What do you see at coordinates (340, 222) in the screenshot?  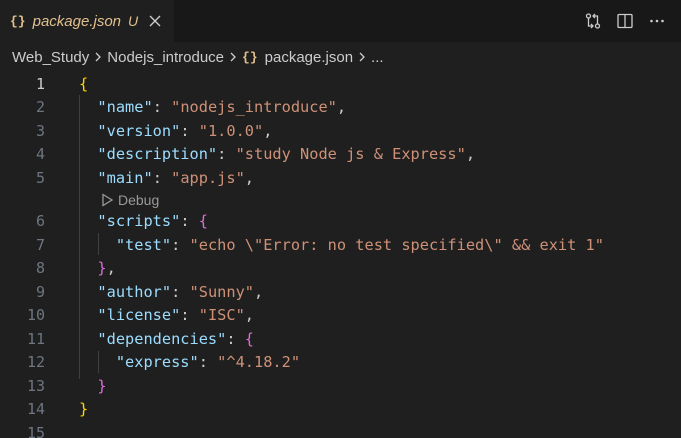 I see `code-line: 6 "scripts": {` at bounding box center [340, 222].